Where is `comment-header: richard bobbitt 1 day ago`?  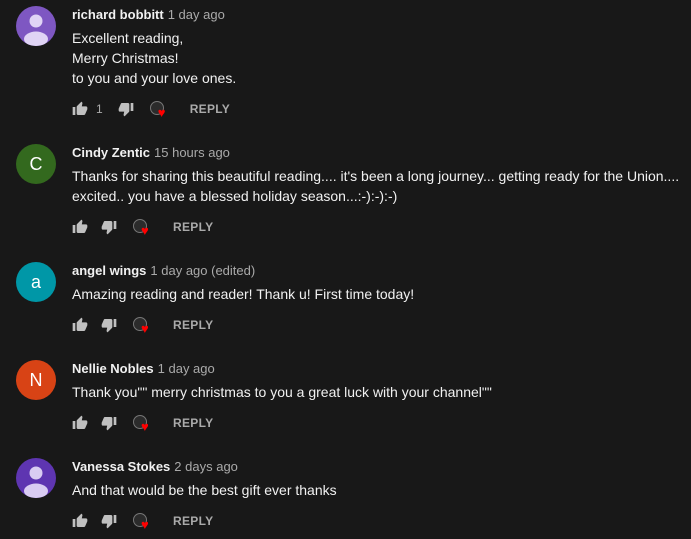 comment-header: richard bobbitt 1 day ago is located at coordinates (148, 15).